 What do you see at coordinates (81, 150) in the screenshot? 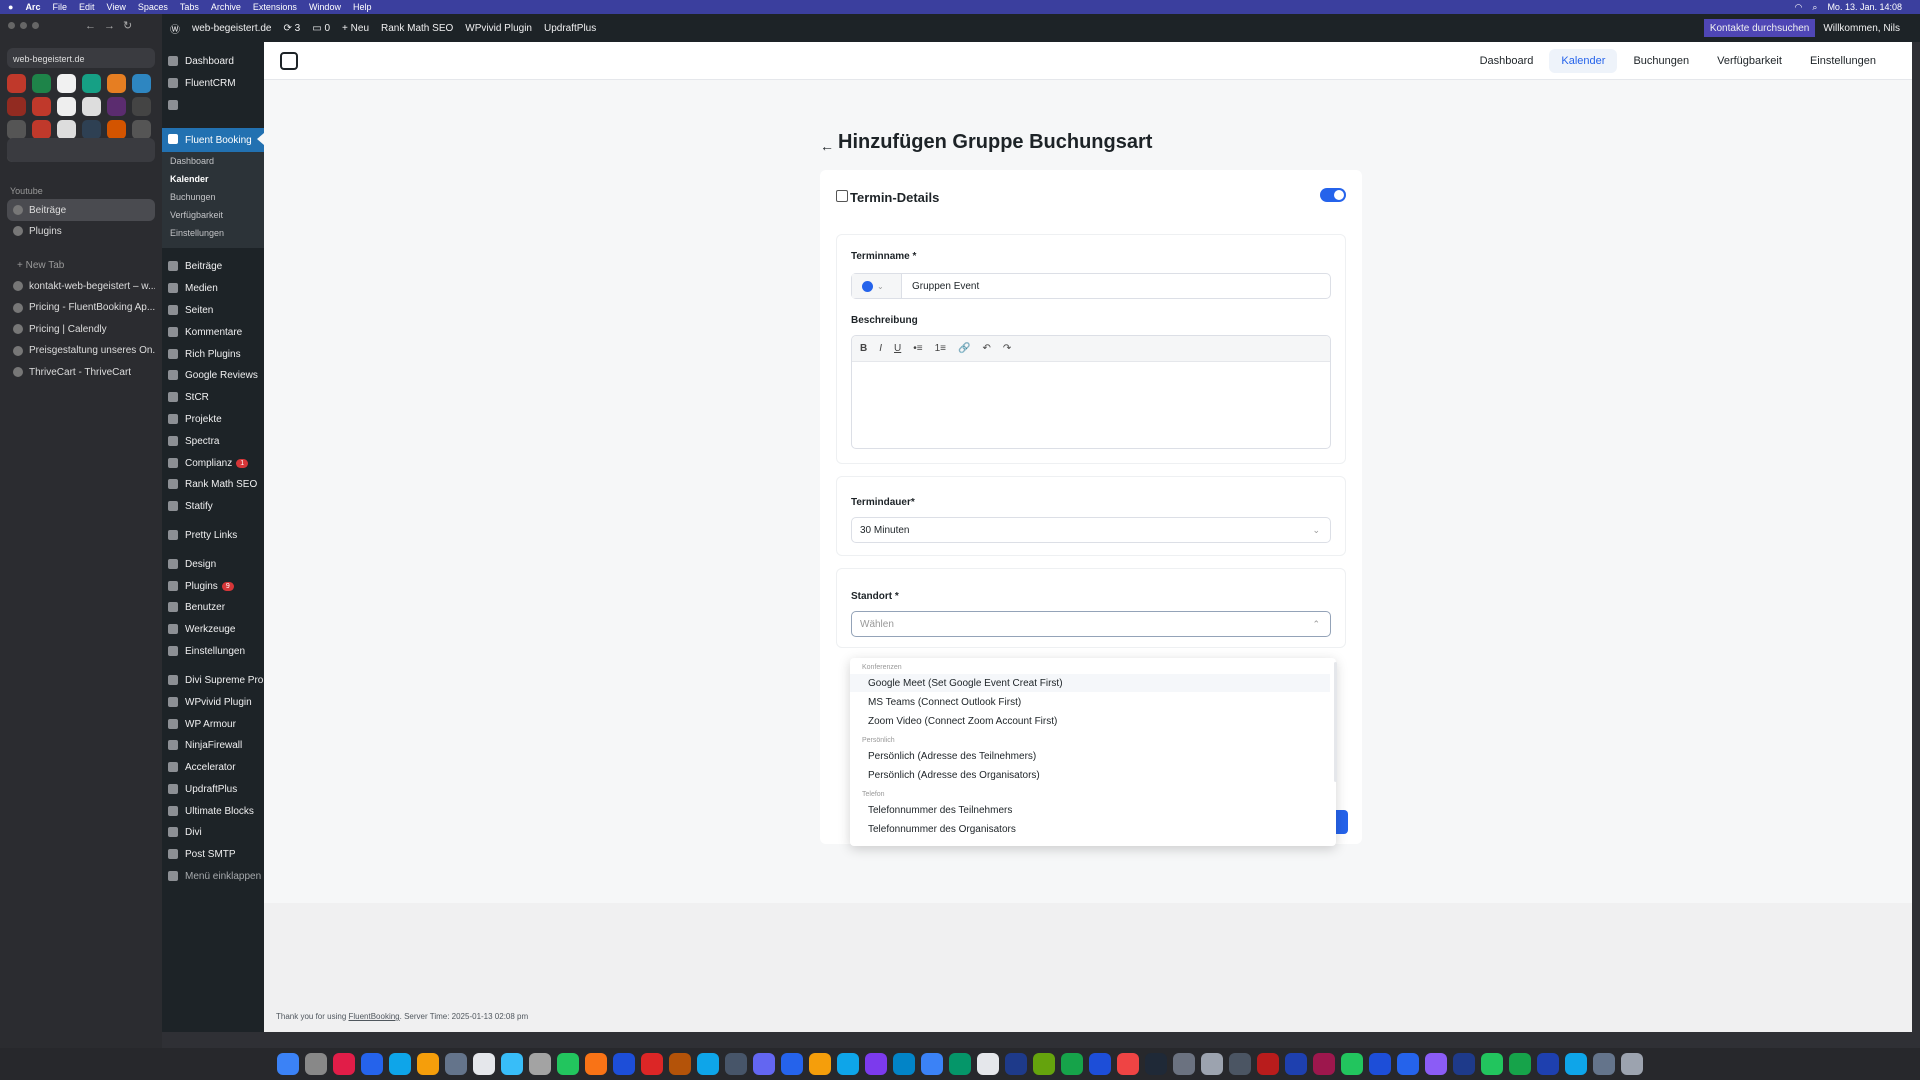
I see `pinned-folder` at bounding box center [81, 150].